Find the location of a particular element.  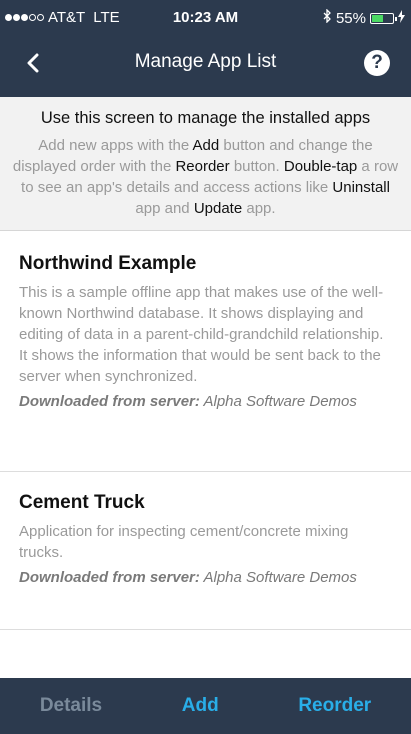

bluetooth-icon is located at coordinates (327, 17).